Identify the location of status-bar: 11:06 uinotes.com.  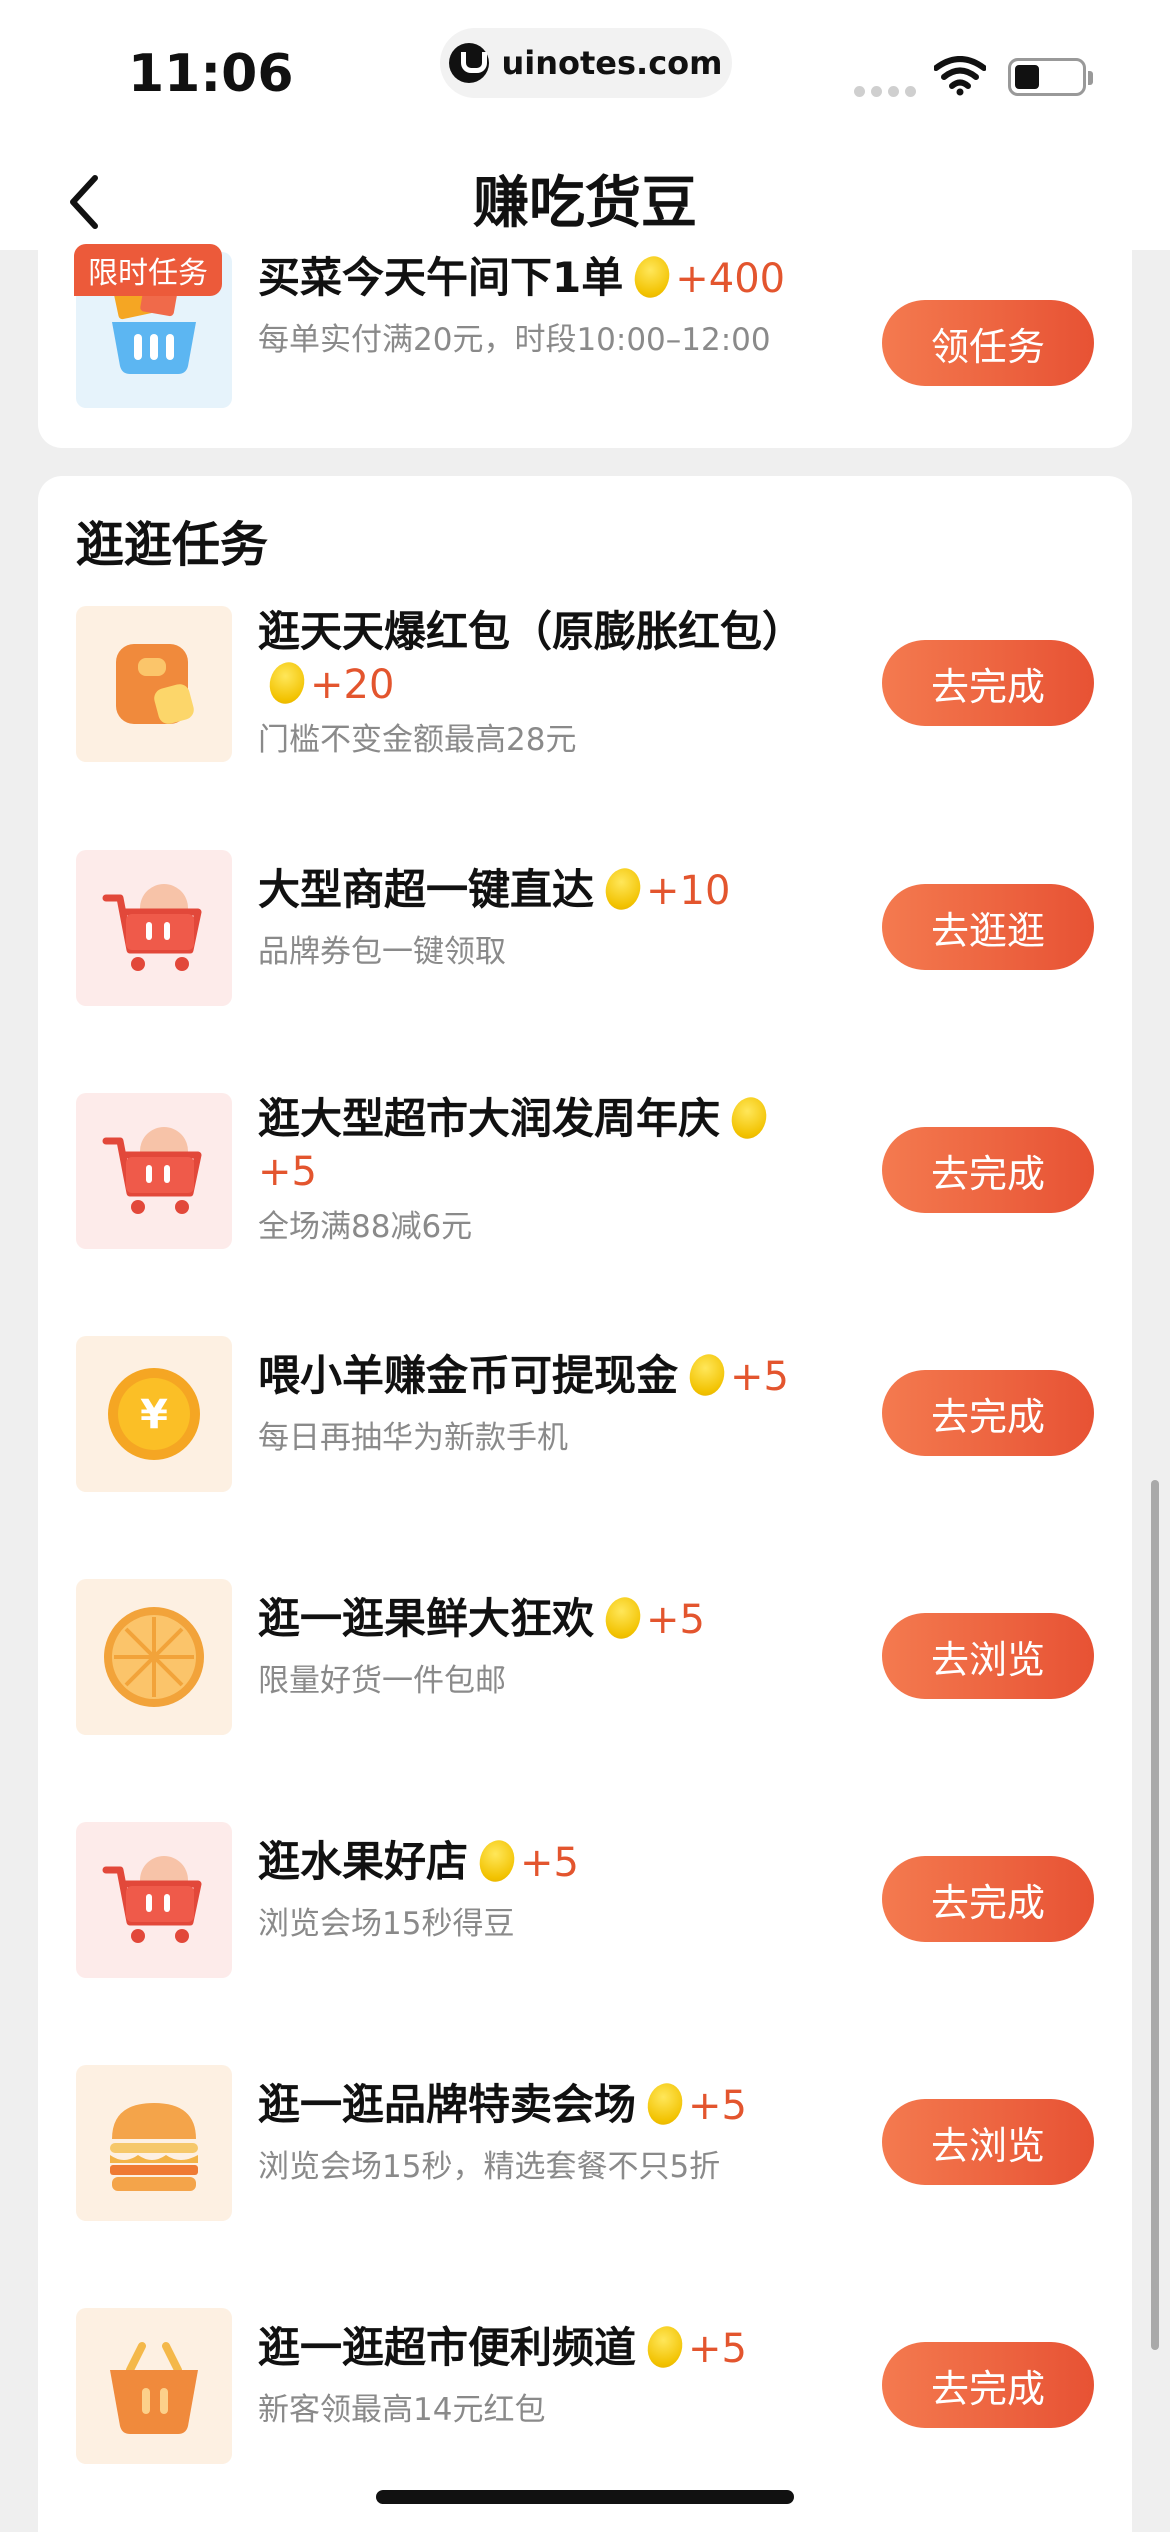
(585, 75).